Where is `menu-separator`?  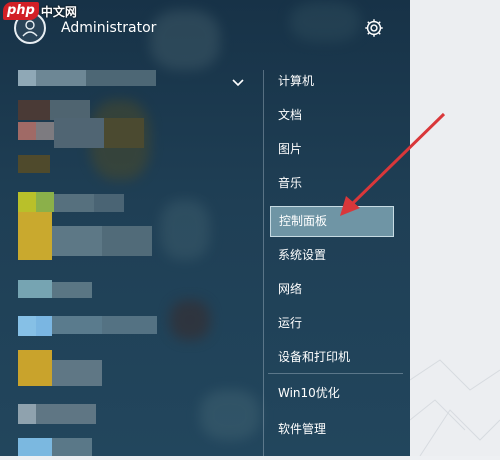
menu-separator is located at coordinates (335, 373).